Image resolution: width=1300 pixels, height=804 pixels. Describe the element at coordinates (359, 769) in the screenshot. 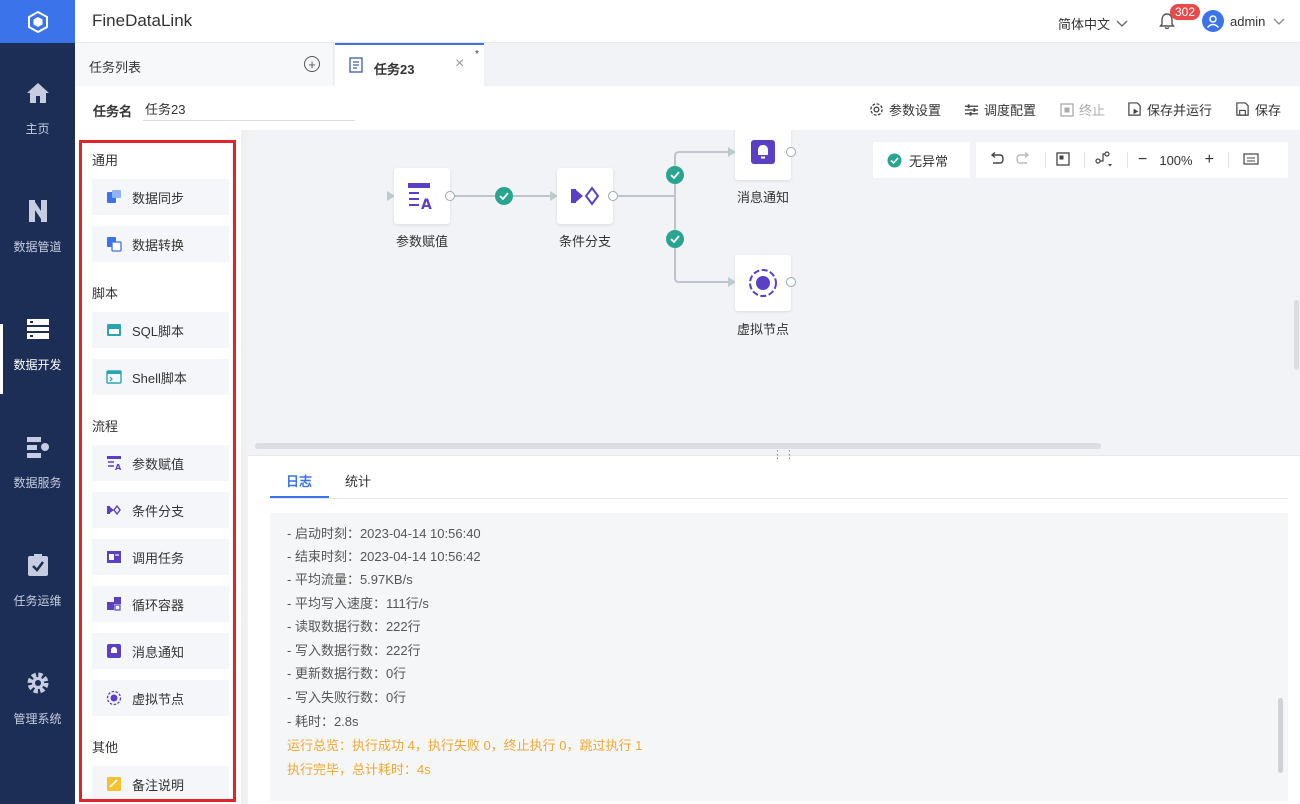

I see `log-finish: 执行完毕，总计耗时：4s` at that location.